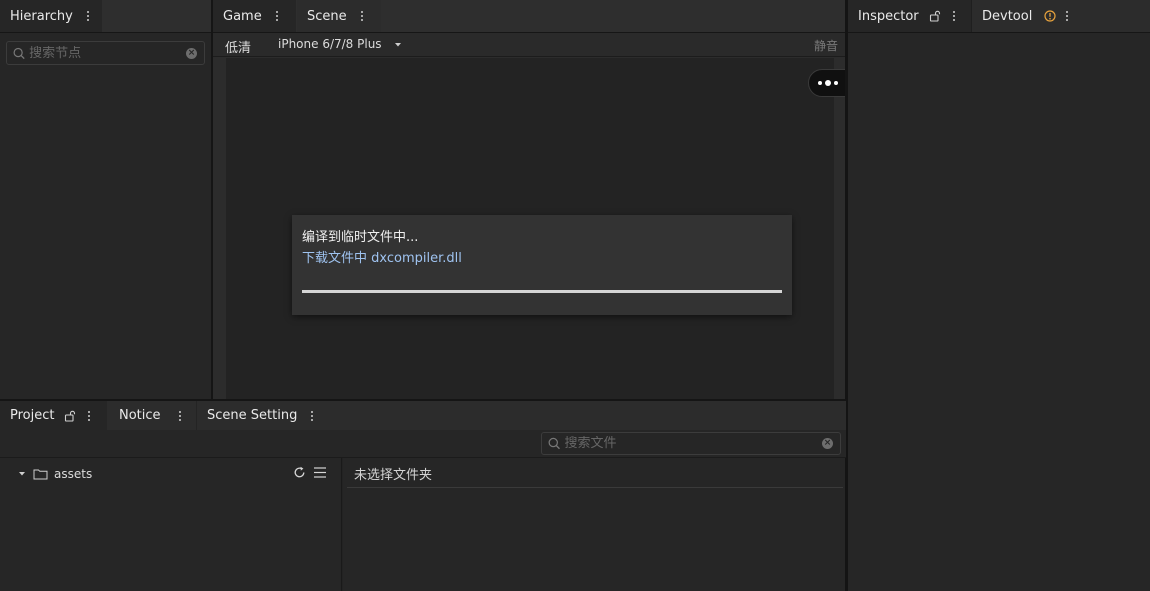 The width and height of the screenshot is (1150, 591). Describe the element at coordinates (1050, 16) in the screenshot. I see `warning-icon` at that location.